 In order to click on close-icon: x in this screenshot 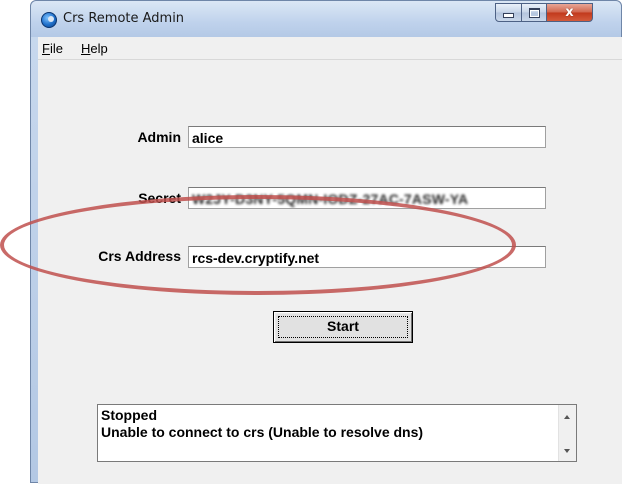, I will do `click(569, 12)`.